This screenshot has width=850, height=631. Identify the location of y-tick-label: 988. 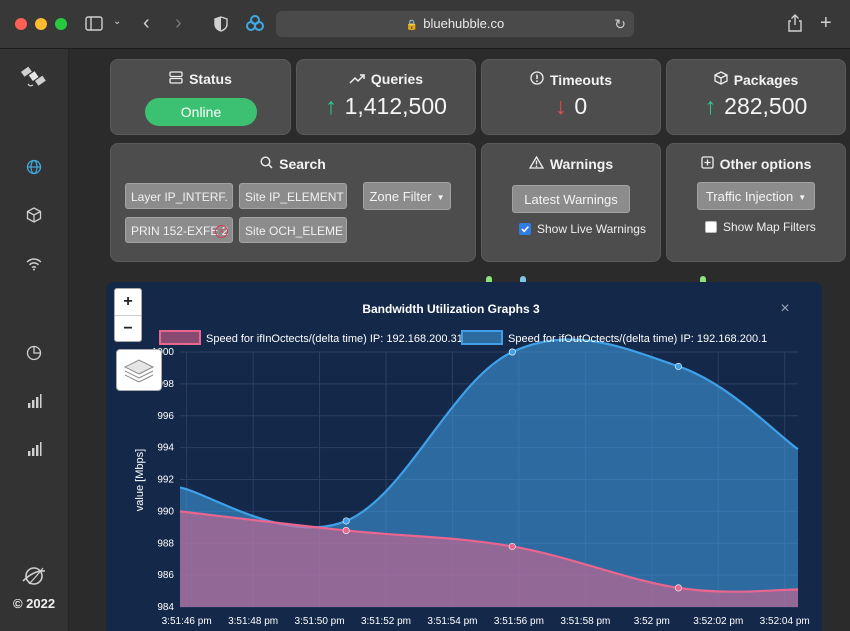
(165, 543).